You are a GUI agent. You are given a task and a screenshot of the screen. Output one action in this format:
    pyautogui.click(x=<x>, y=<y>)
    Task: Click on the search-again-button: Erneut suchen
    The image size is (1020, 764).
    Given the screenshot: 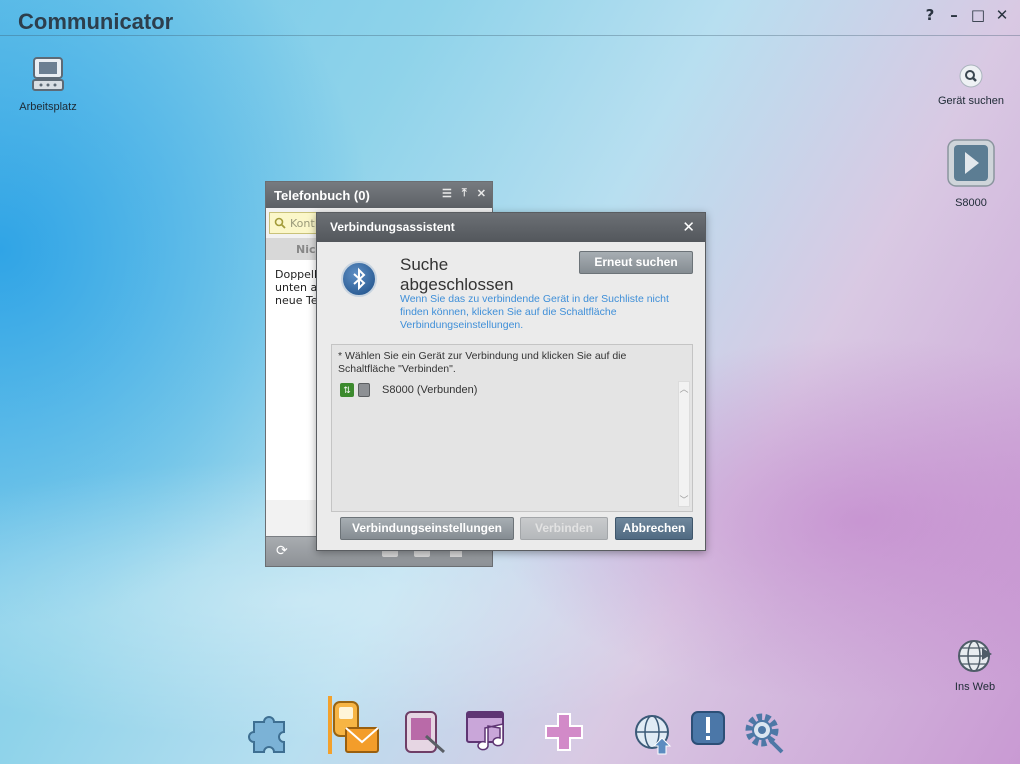 What is the action you would take?
    pyautogui.click(x=636, y=262)
    